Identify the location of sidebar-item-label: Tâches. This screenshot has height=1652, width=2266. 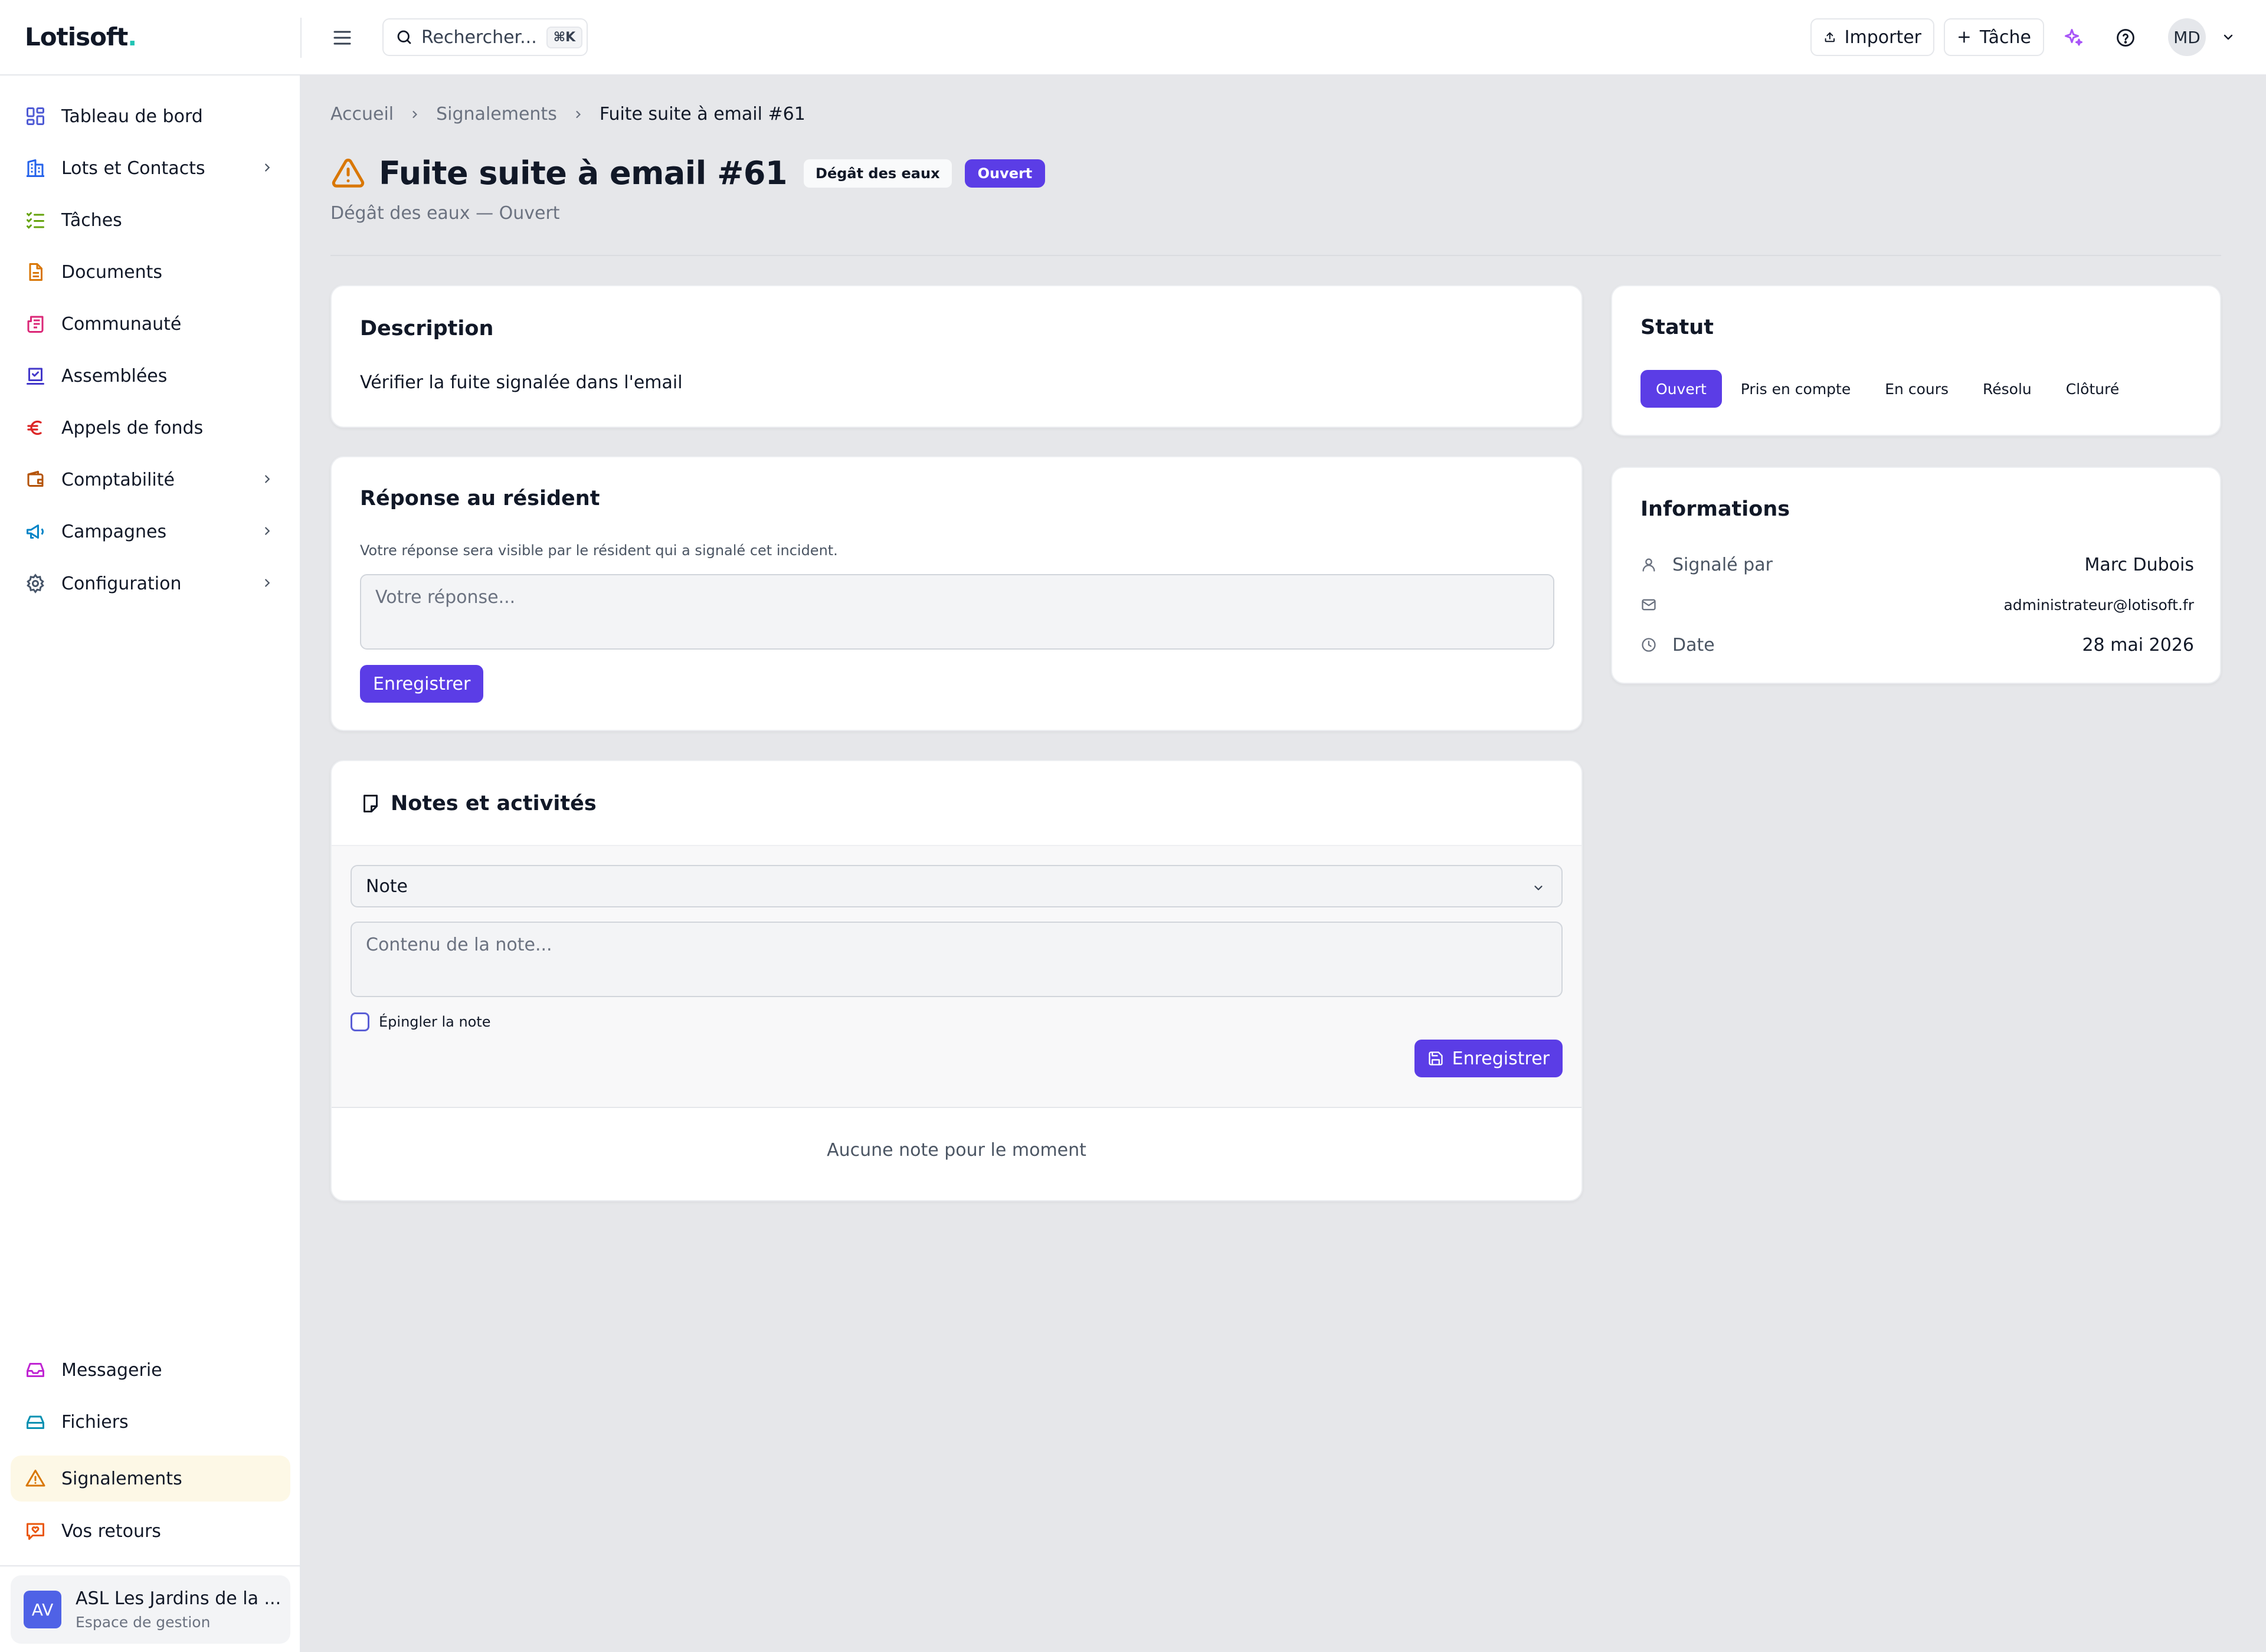
(91, 220).